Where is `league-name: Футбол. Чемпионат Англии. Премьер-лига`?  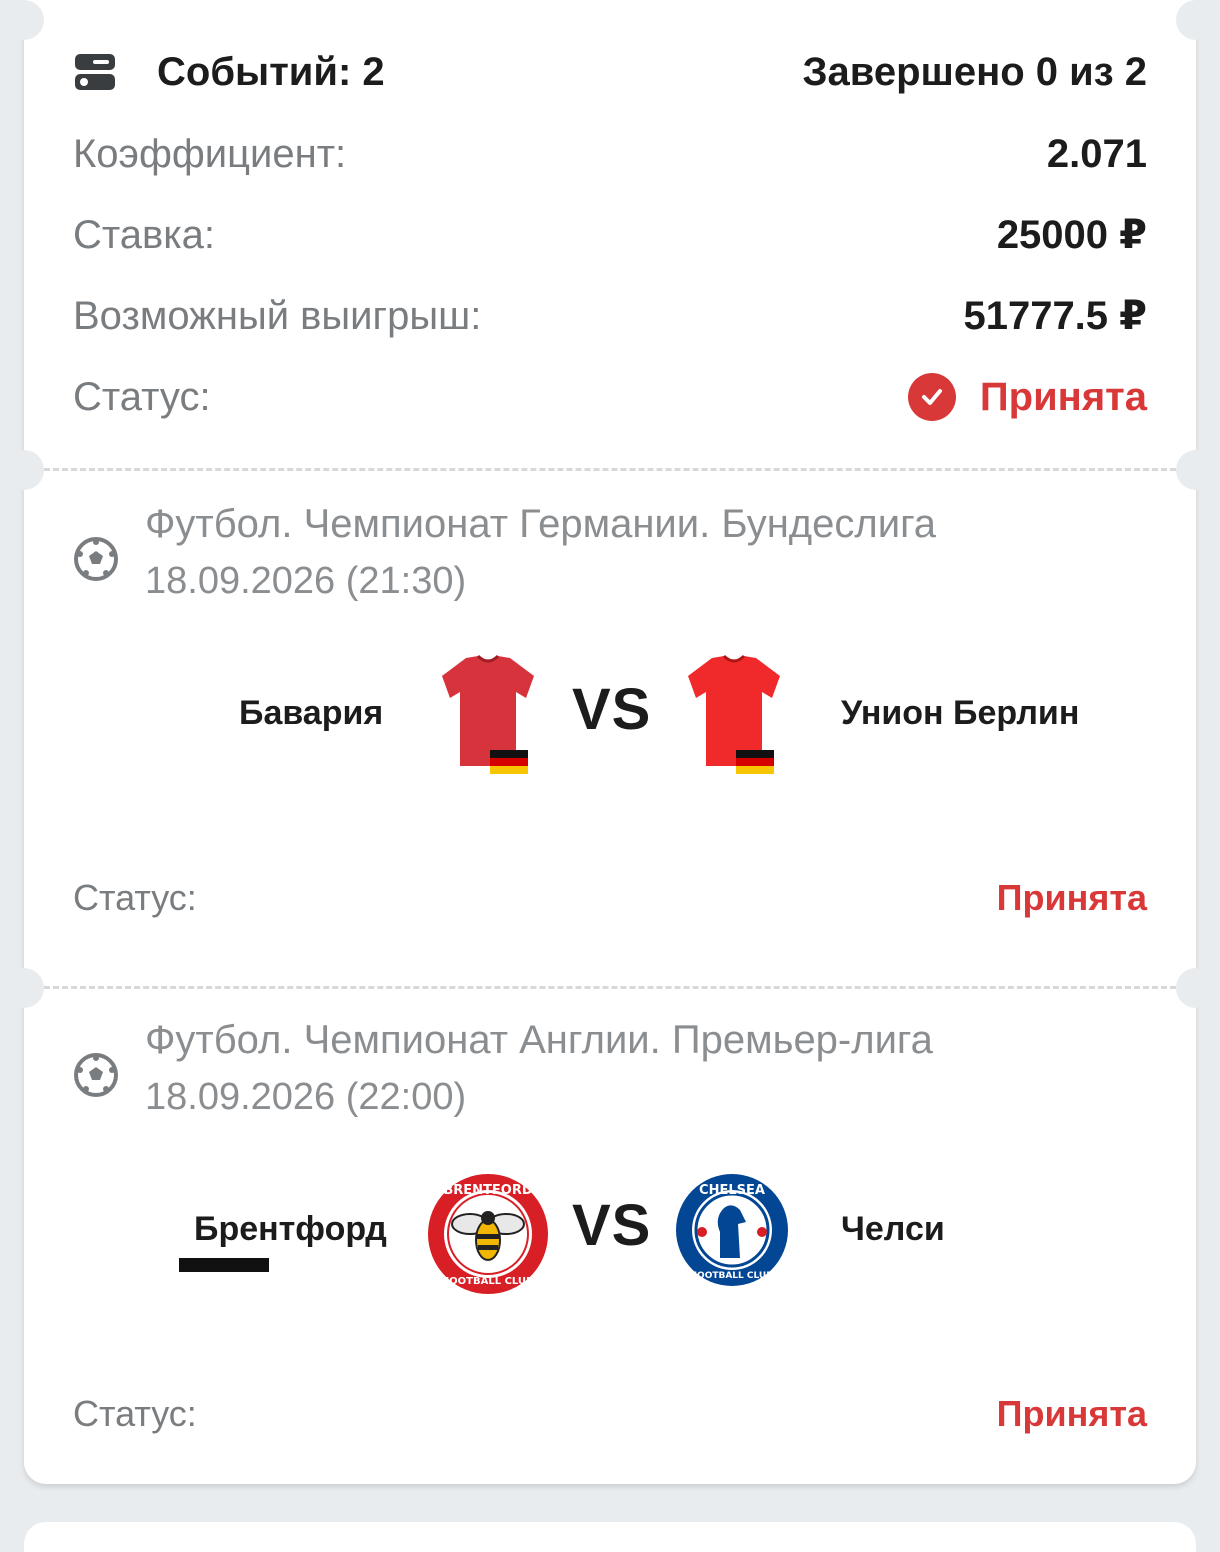
league-name: Футбол. Чемпионат Англии. Премьер-лига is located at coordinates (539, 1040).